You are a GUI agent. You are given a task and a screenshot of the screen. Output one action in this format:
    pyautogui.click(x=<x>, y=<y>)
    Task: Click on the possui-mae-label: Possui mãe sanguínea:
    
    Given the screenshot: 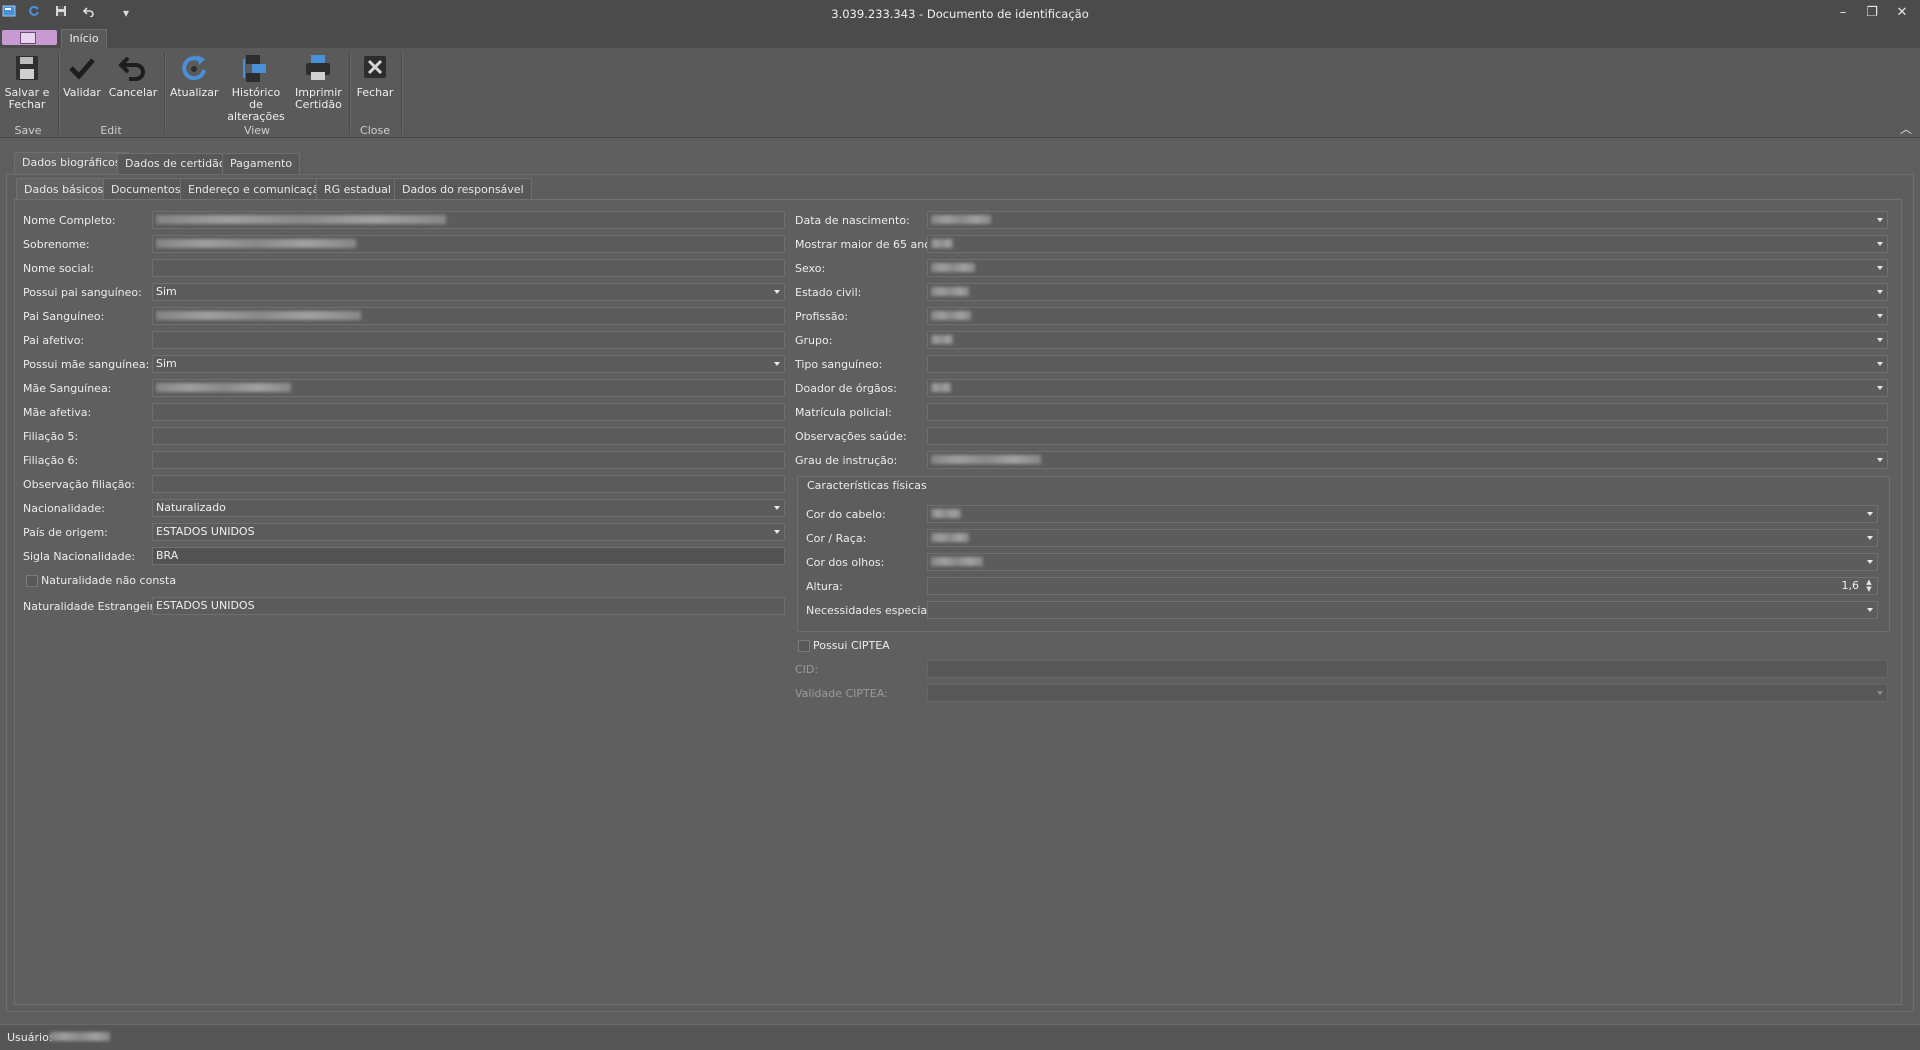 What is the action you would take?
    pyautogui.click(x=86, y=364)
    